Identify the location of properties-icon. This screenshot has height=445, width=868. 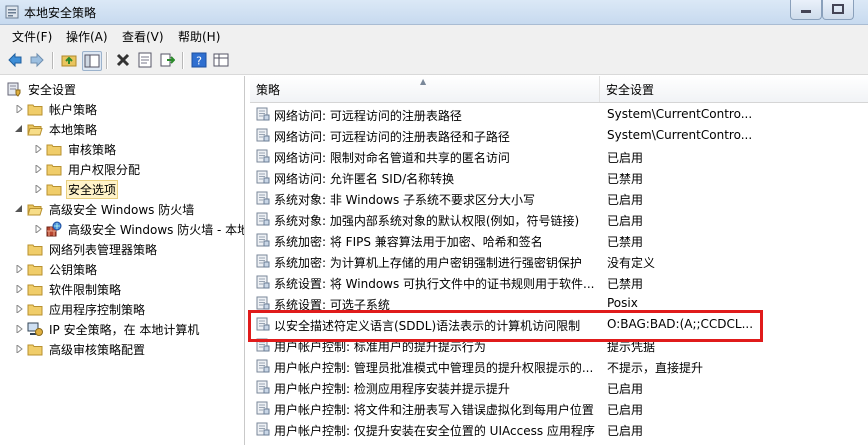
(145, 60).